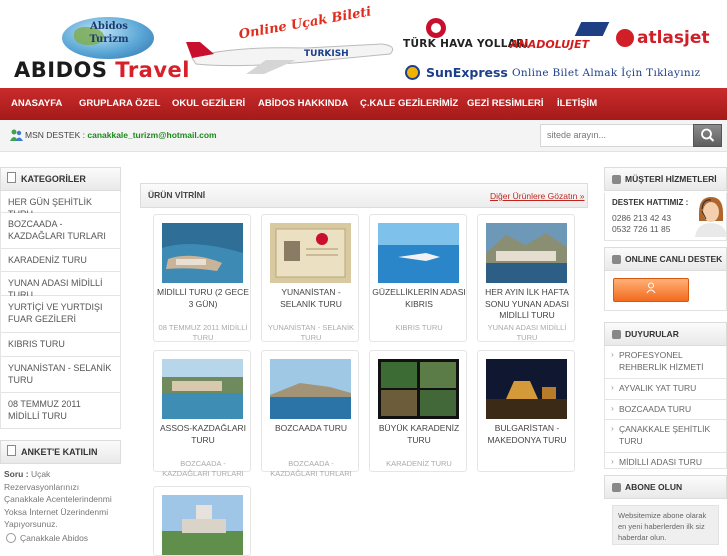 The width and height of the screenshot is (727, 556). I want to click on category-item: 08 TEMMUZ 2011 MİDİLLİ TURU, so click(60, 411).